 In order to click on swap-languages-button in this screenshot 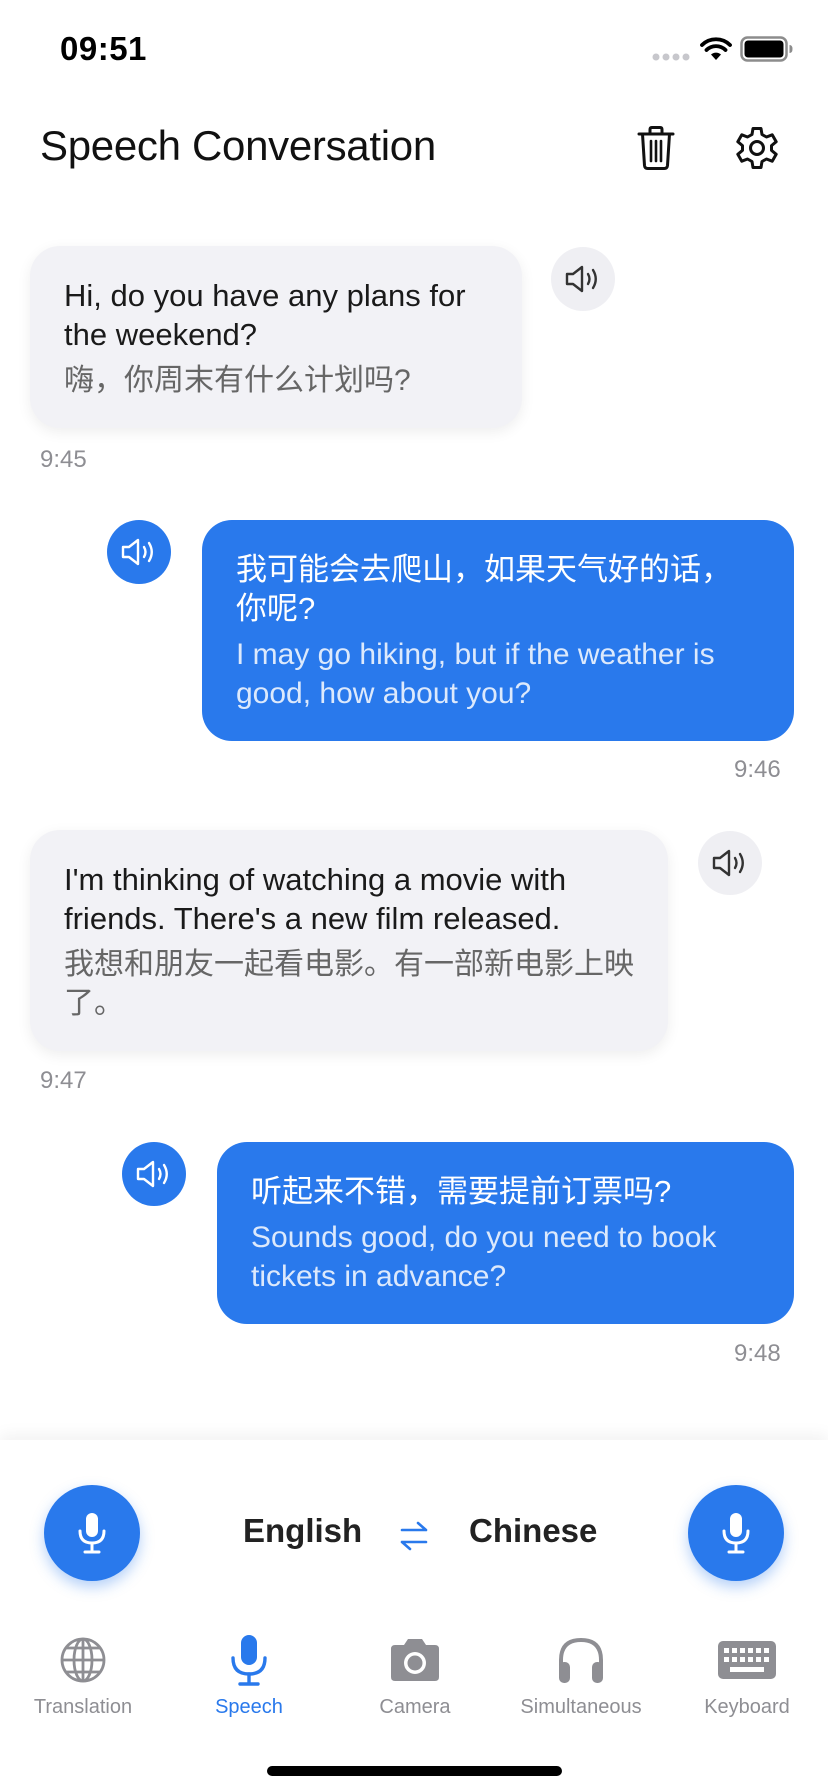, I will do `click(414, 1536)`.